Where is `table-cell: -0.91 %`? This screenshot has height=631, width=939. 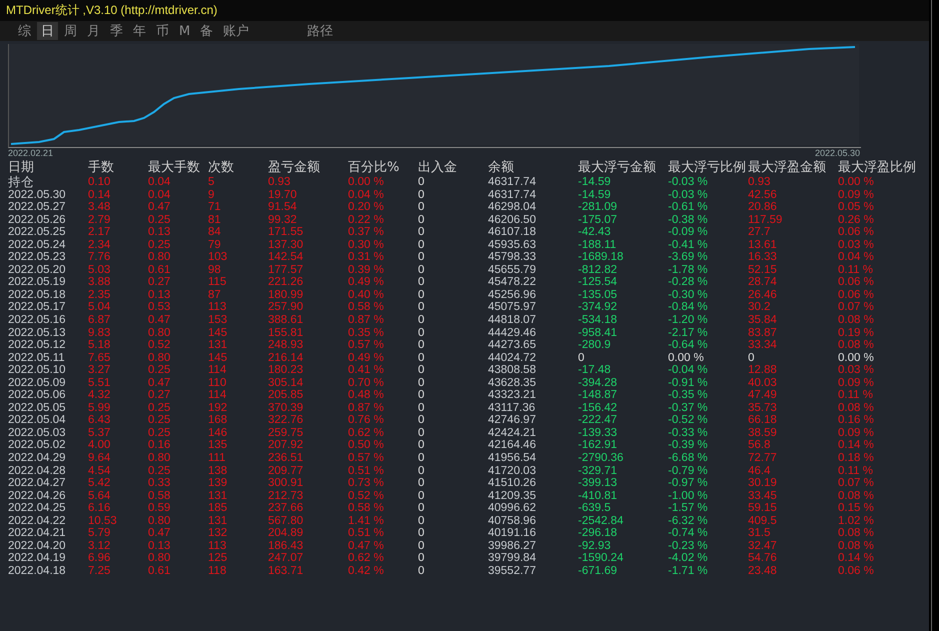
table-cell: -0.91 % is located at coordinates (688, 383).